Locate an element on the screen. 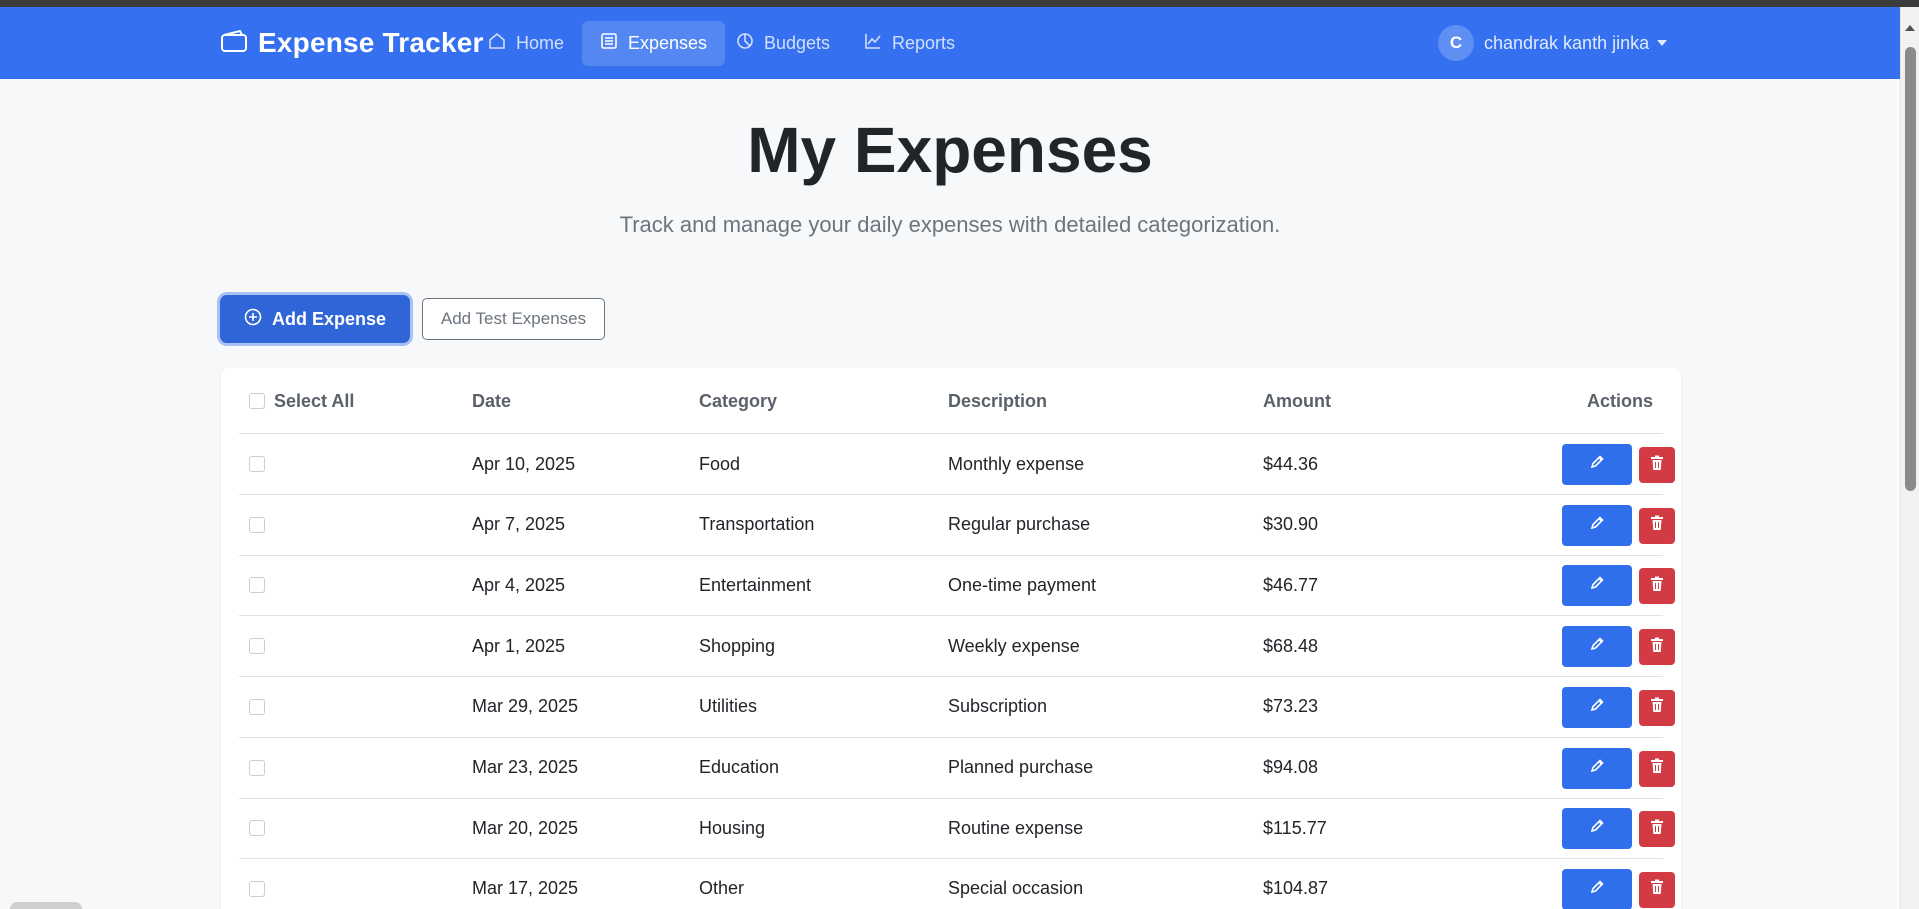 This screenshot has width=1919, height=909. cell-date: Mar 29, 2025 is located at coordinates (525, 706).